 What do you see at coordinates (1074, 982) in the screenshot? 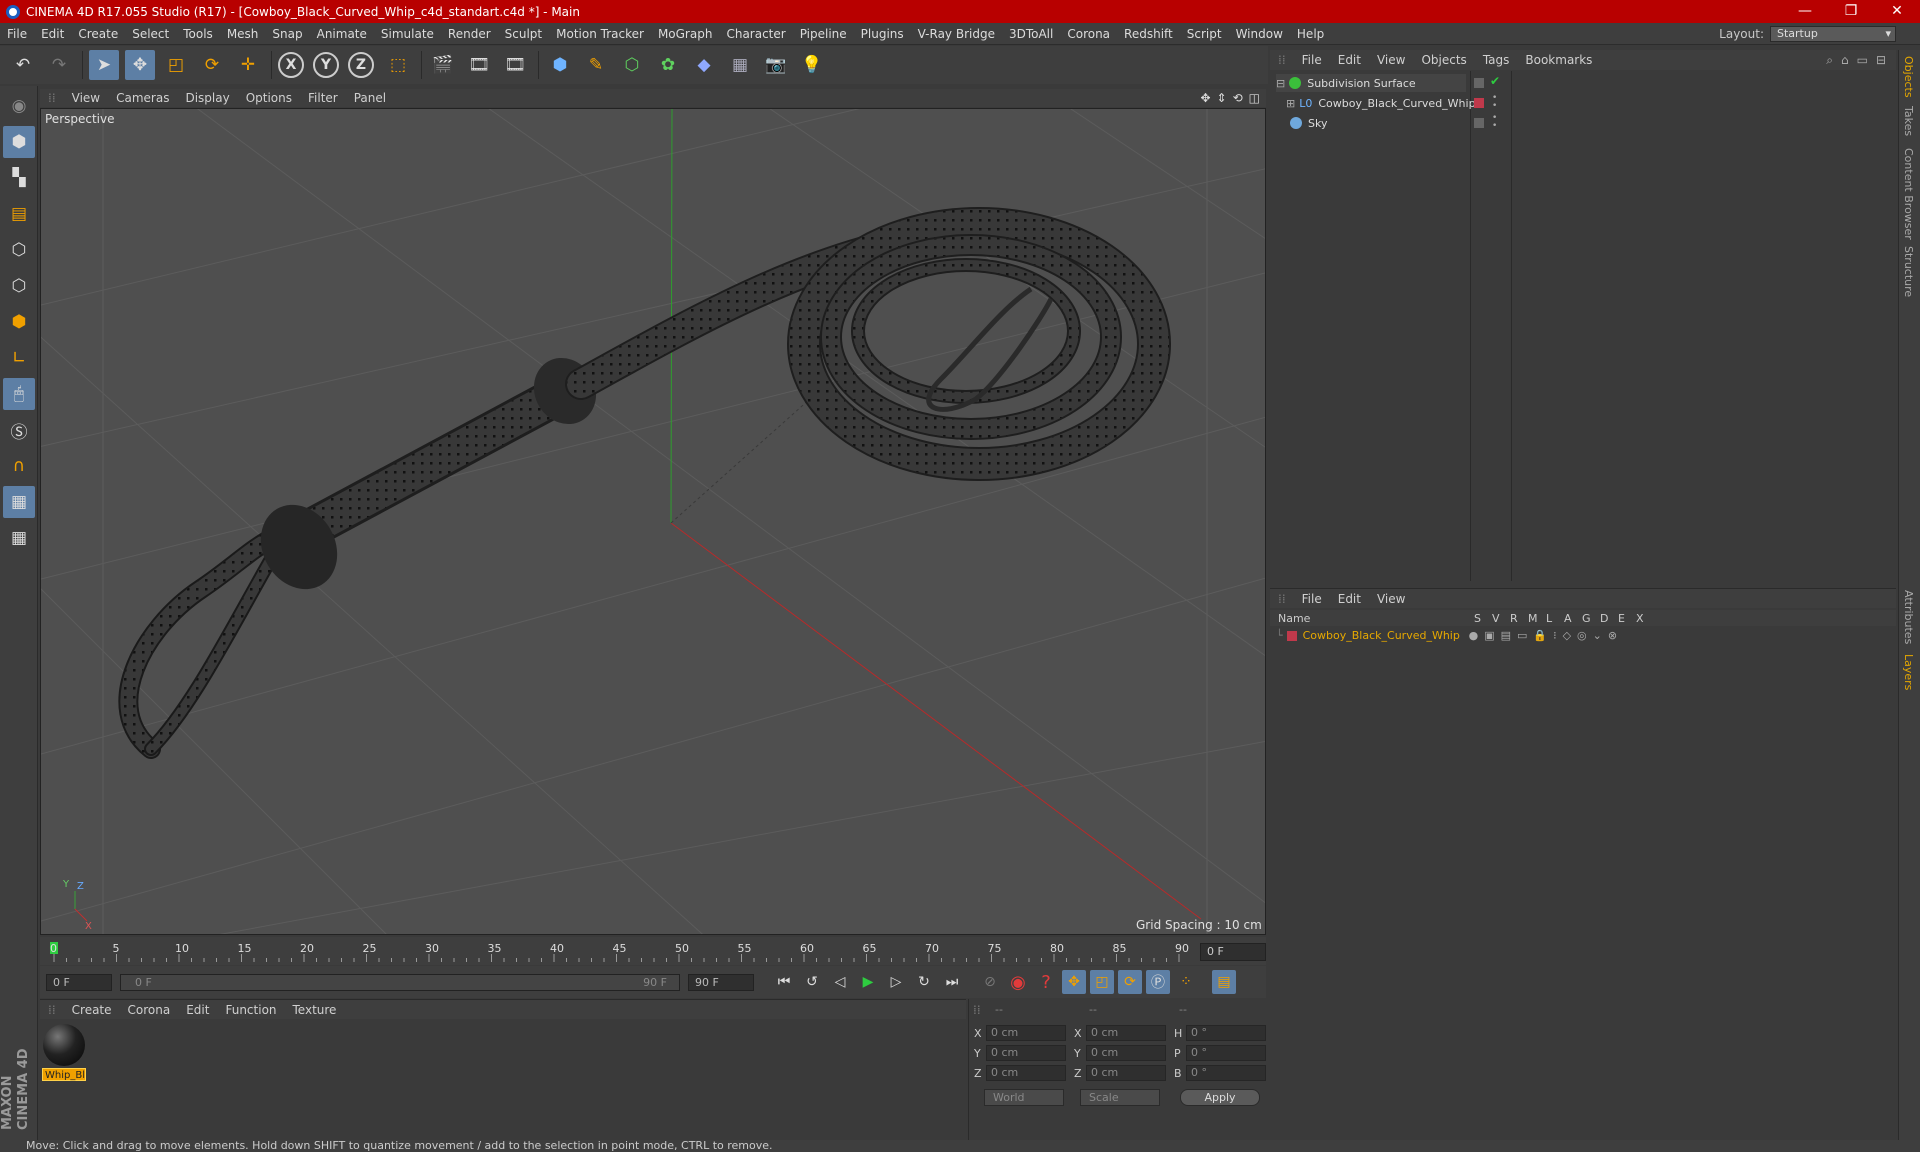
I see `key-position-icon: ✥` at bounding box center [1074, 982].